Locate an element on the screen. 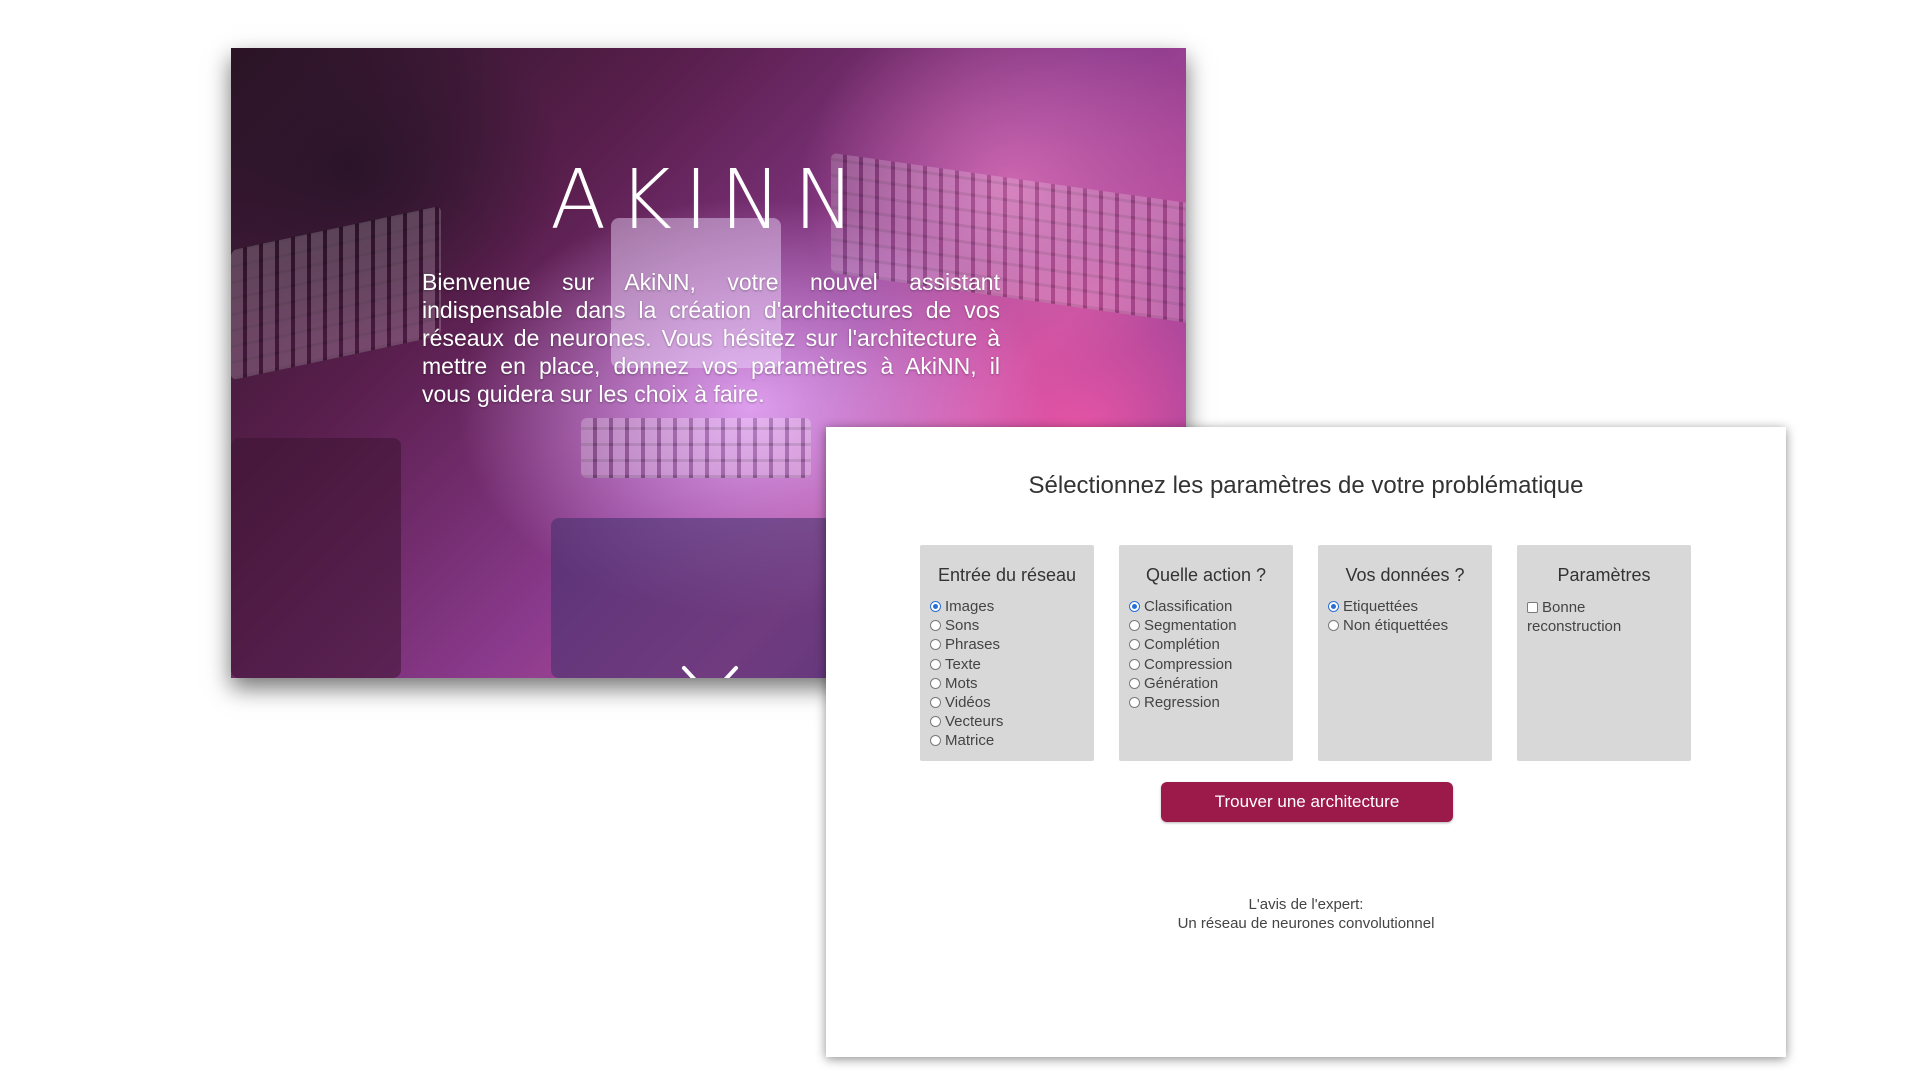 This screenshot has height=1080, width=1920. option-label: Non étiquettées is located at coordinates (1396, 626).